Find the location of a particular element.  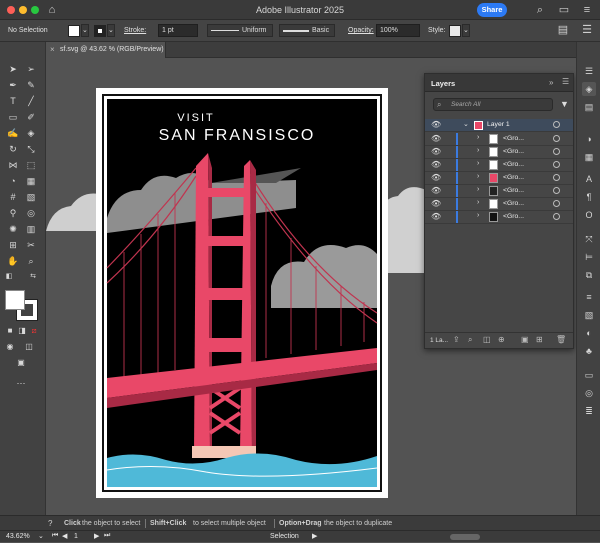

brush-definition-dropdown: Basic is located at coordinates (307, 30).